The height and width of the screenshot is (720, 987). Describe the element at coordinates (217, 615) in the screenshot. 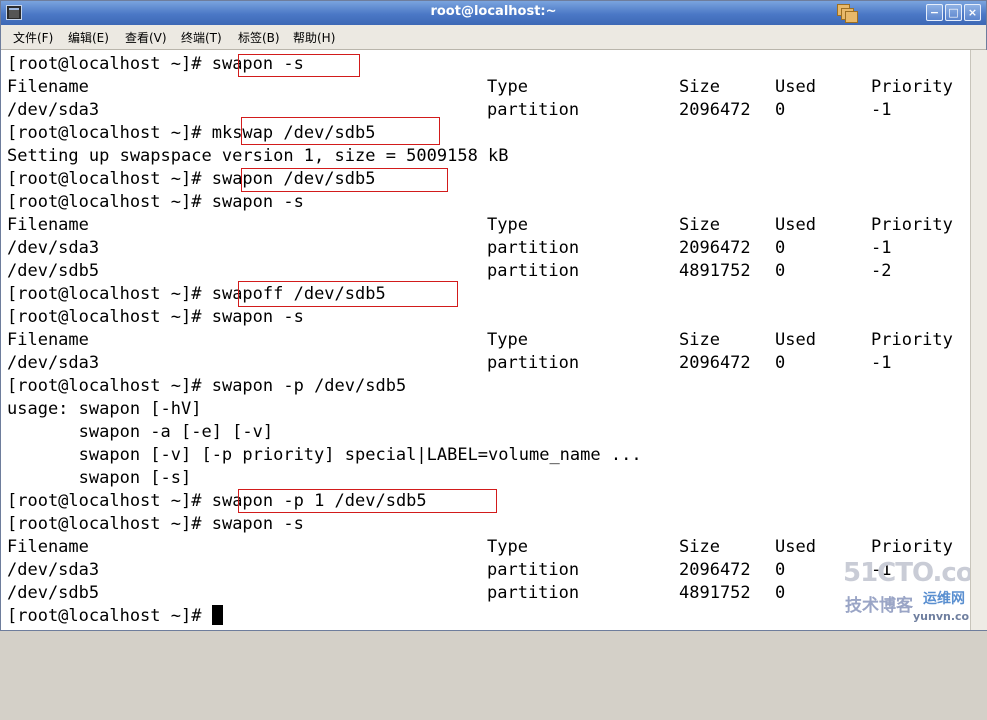

I see `text-cursor` at that location.